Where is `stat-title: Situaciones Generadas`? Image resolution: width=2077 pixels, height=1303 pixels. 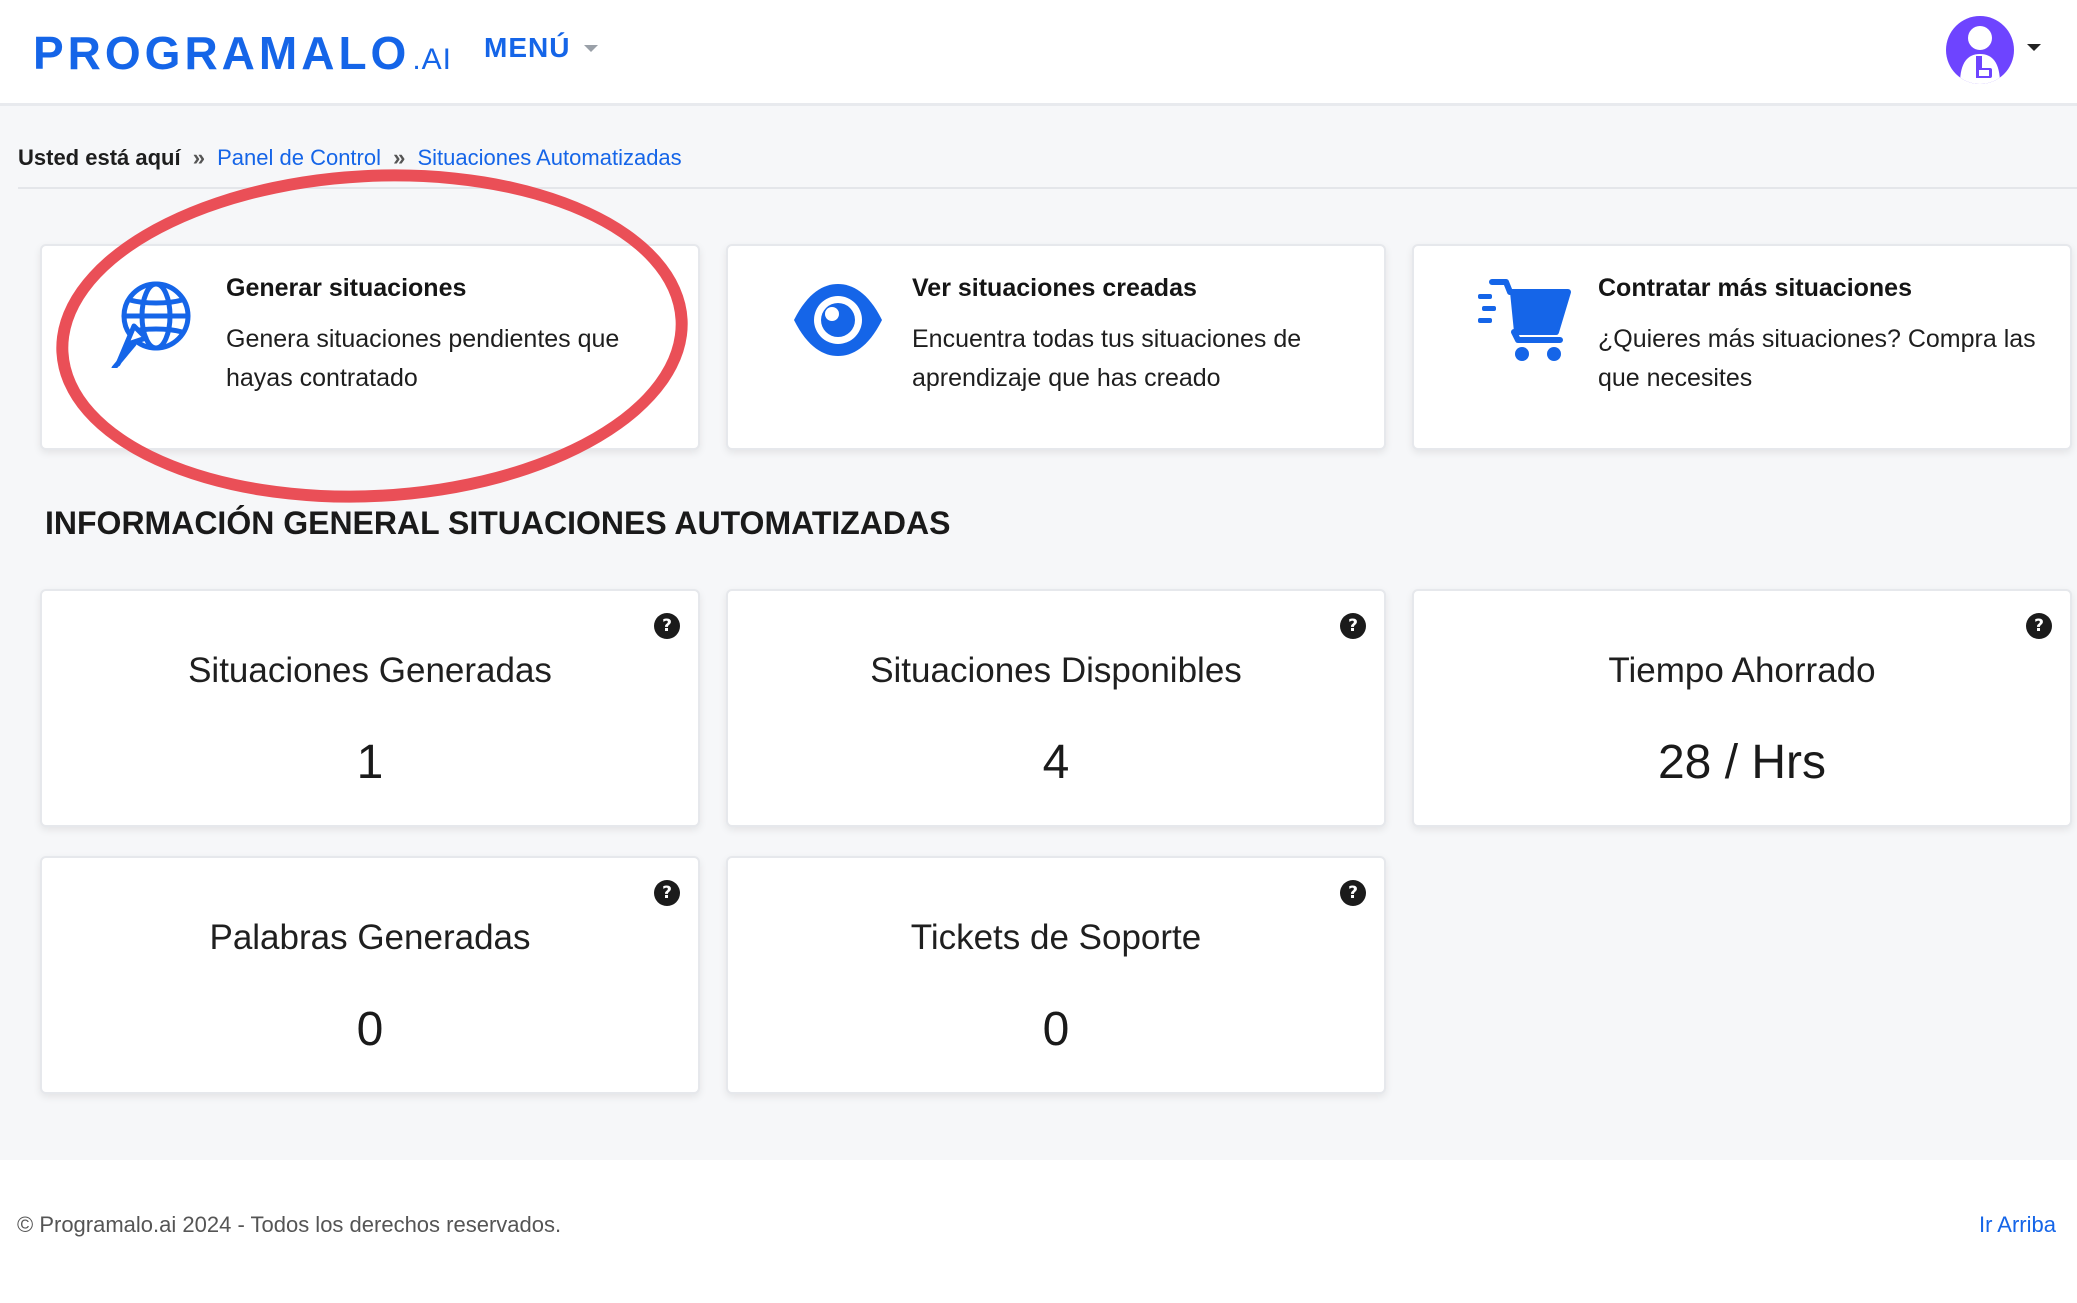
stat-title: Situaciones Generadas is located at coordinates (370, 670).